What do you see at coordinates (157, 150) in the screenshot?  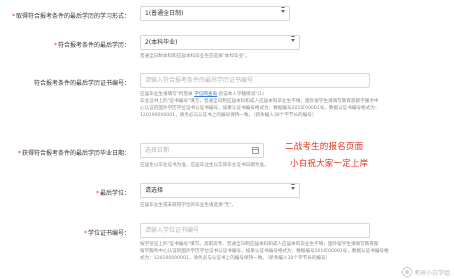 I see `grad-date-placeholder: 选择日期` at bounding box center [157, 150].